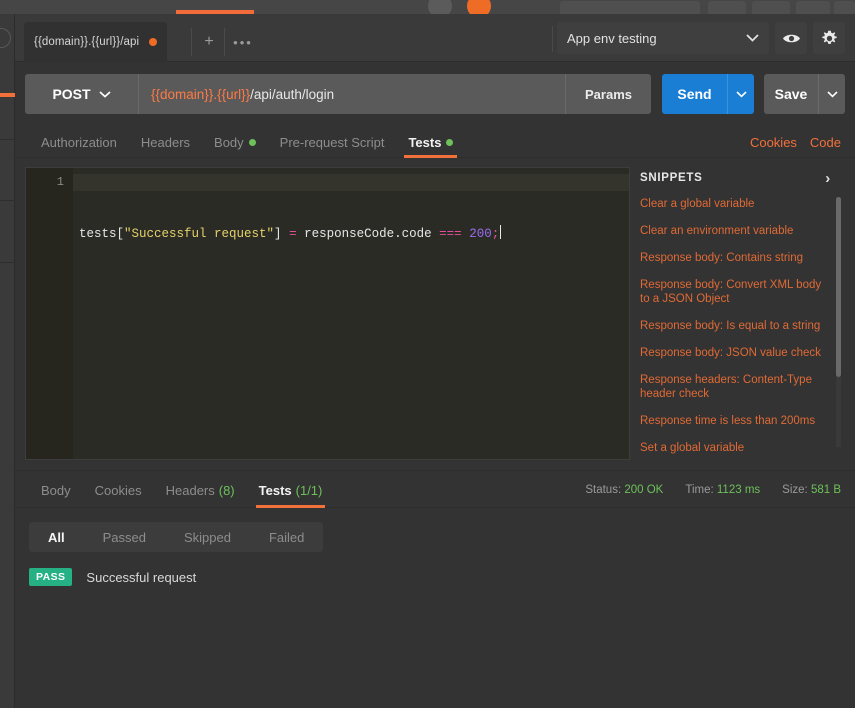 This screenshot has width=855, height=708. I want to click on response-tab-headers: Headers (8), so click(200, 490).